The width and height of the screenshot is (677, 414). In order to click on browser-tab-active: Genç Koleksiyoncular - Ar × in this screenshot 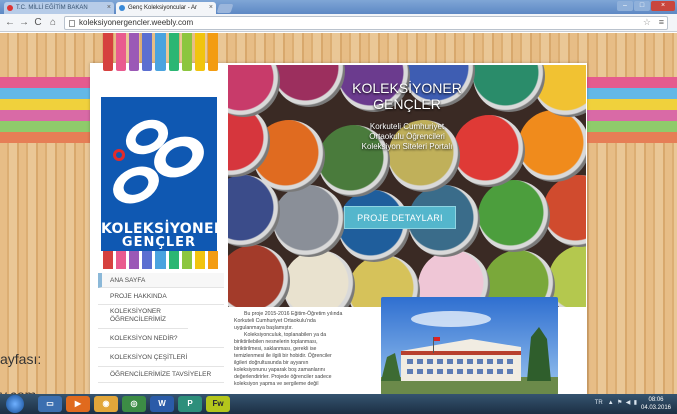, I will do `click(166, 8)`.